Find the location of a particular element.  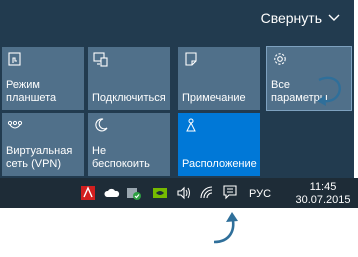

tile-label: Расположение is located at coordinates (219, 164).